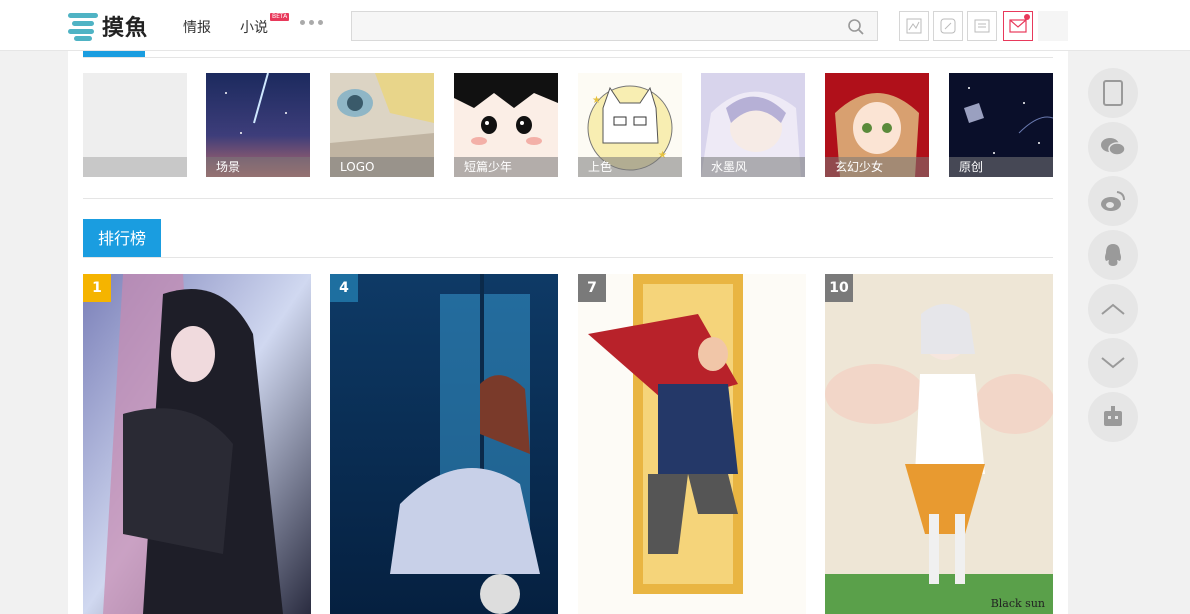 This screenshot has height=614, width=1190. Describe the element at coordinates (1053, 26) in the screenshot. I see `avatar` at that location.